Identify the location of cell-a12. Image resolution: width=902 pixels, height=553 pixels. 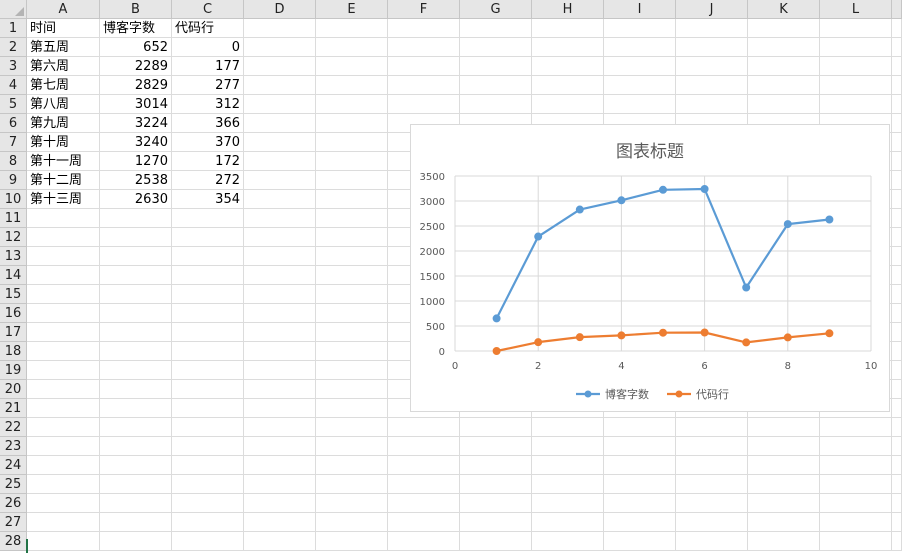
(63, 237).